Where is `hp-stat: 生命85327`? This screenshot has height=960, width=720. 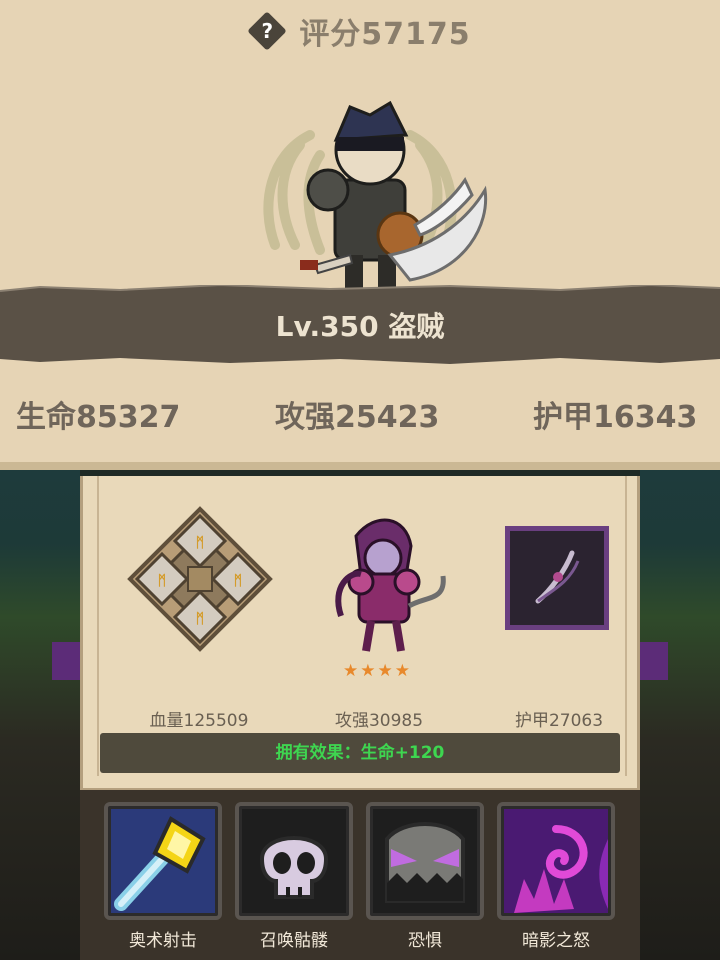 hp-stat: 生命85327 is located at coordinates (98, 417).